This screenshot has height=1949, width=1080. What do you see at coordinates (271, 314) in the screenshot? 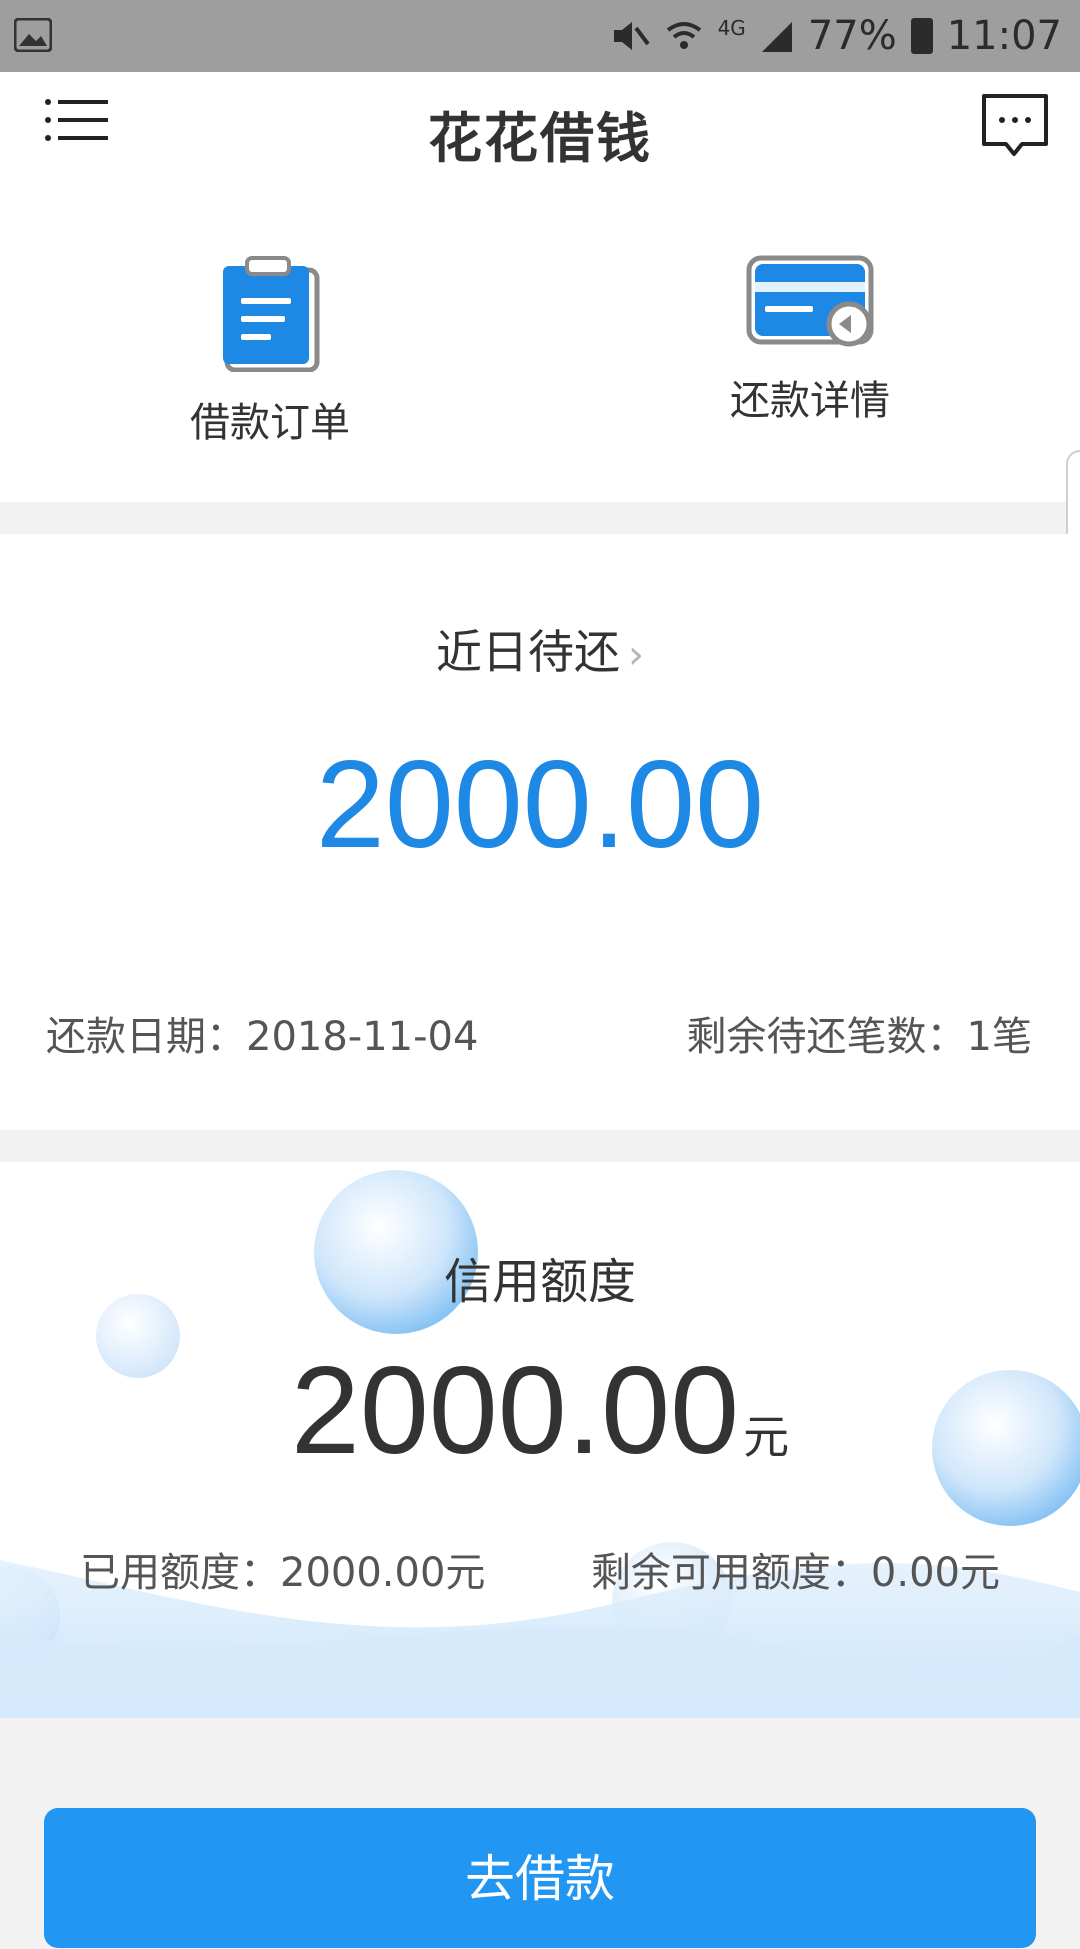
I see `clipboard-icon` at bounding box center [271, 314].